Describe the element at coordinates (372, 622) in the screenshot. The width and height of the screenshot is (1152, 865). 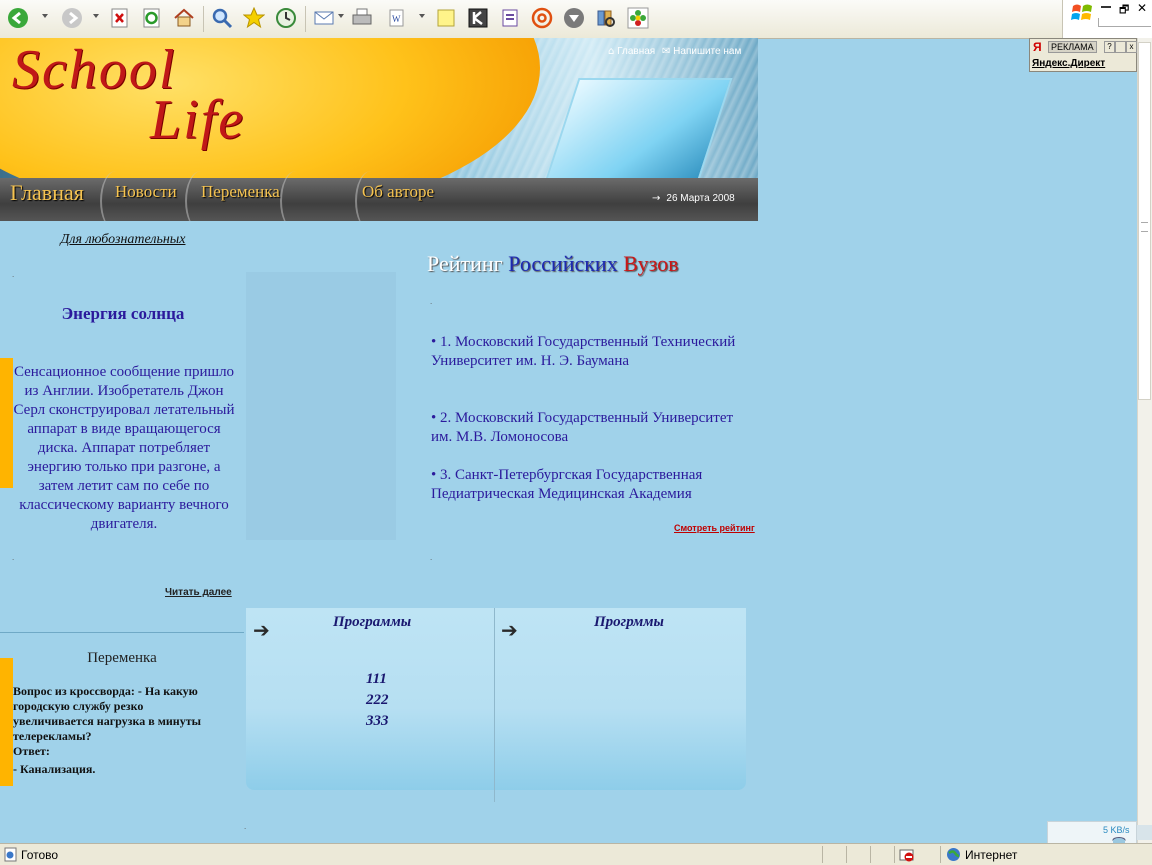
I see `programs-title-1: Программы` at that location.